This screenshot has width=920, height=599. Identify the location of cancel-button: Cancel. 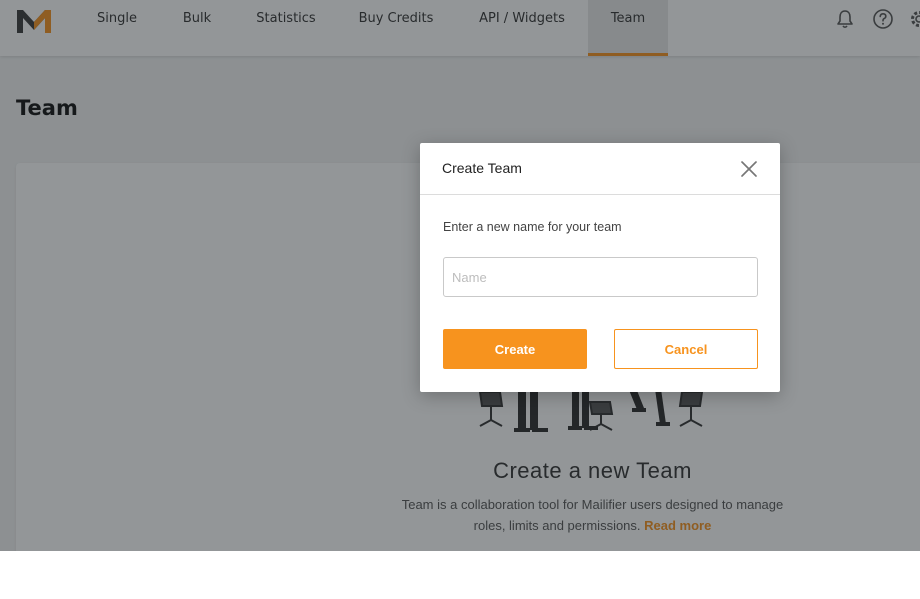
(686, 349).